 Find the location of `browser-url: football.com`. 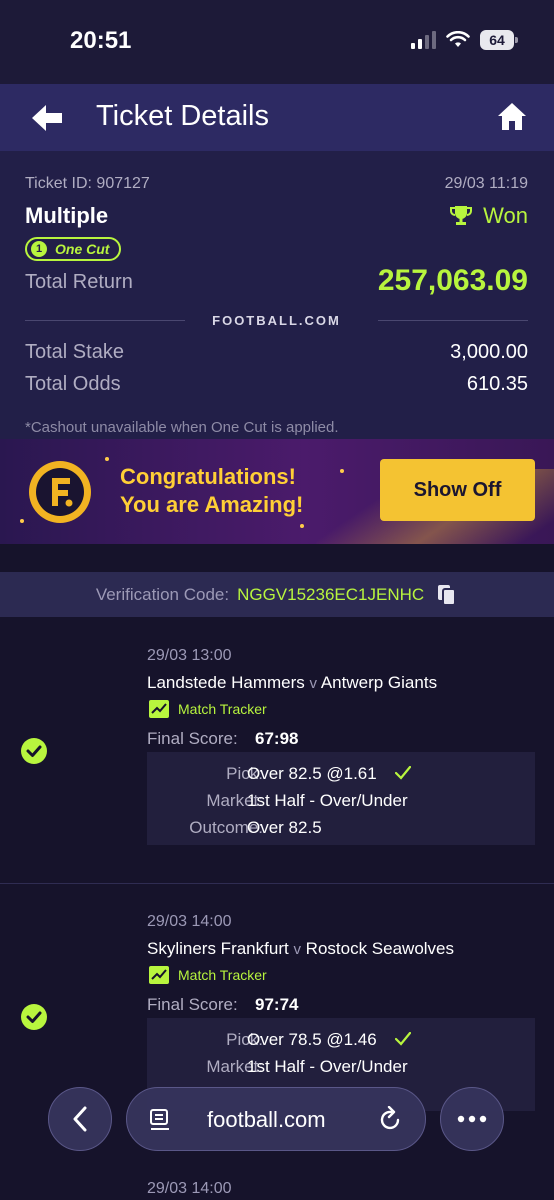

browser-url: football.com is located at coordinates (266, 1119).